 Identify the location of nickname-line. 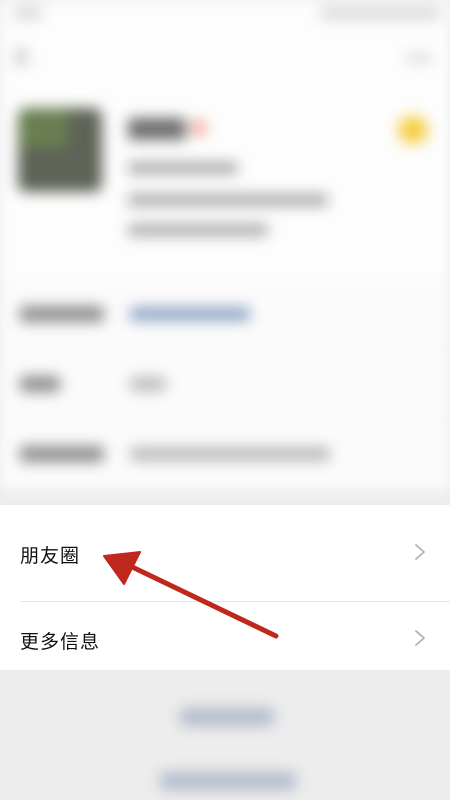
(183, 168).